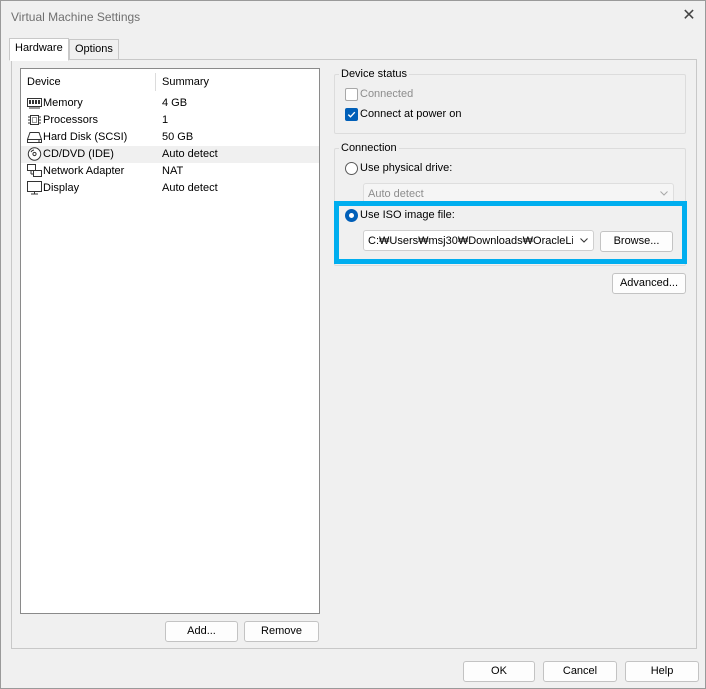  What do you see at coordinates (351, 215) in the screenshot?
I see `use-iso-image-radio` at bounding box center [351, 215].